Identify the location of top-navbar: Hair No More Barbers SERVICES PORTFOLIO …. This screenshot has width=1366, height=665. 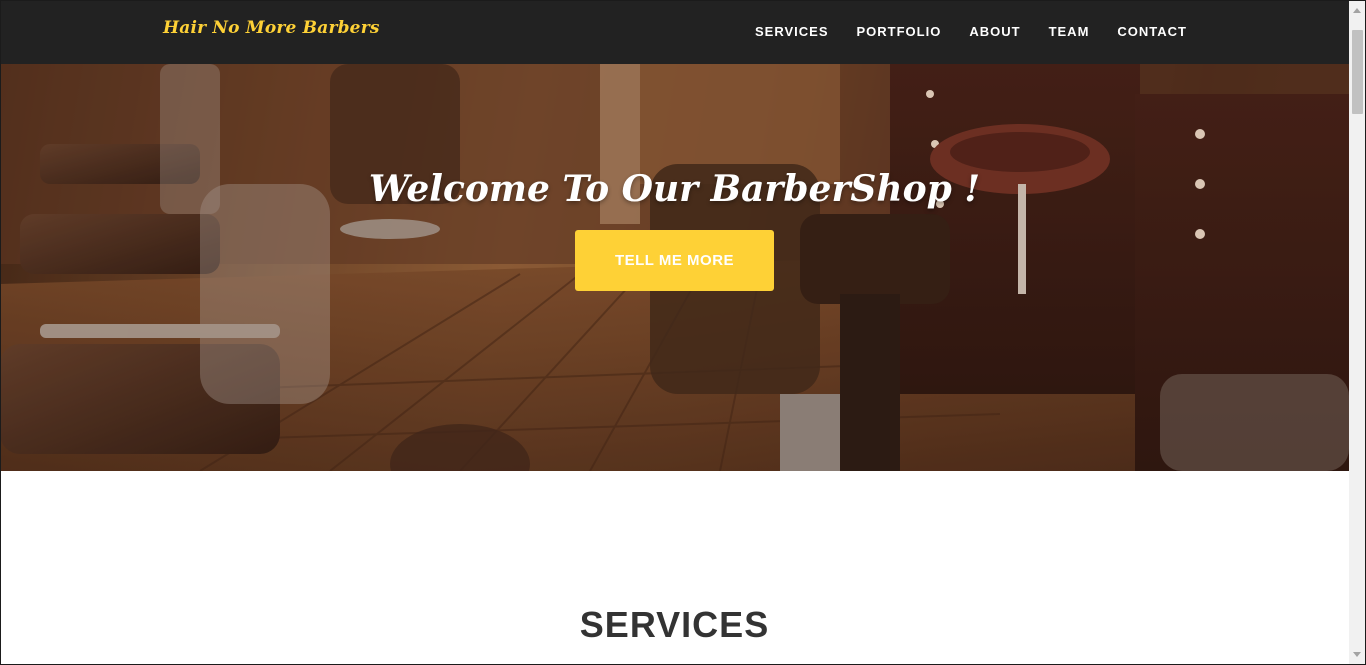
(674, 32).